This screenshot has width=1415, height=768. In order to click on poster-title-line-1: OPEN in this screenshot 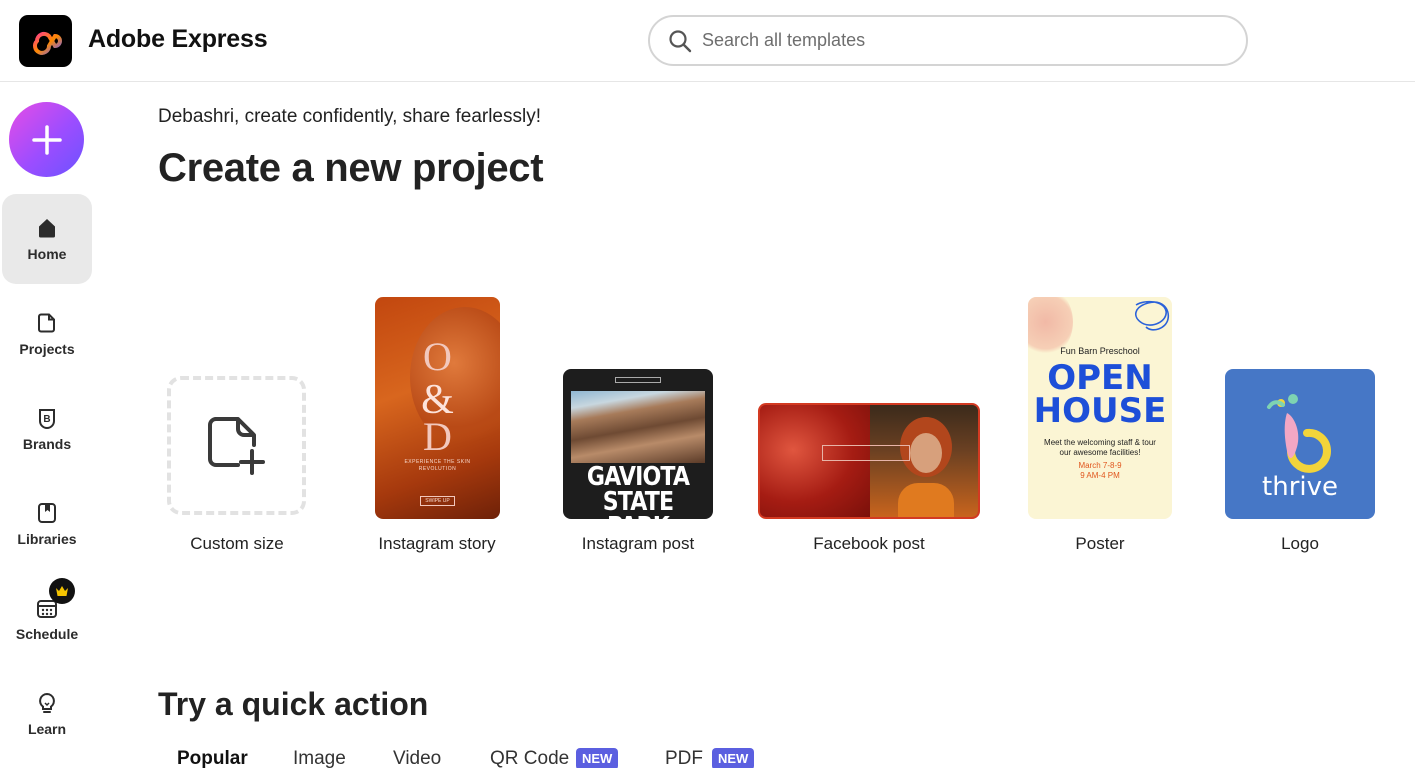, I will do `click(1100, 378)`.